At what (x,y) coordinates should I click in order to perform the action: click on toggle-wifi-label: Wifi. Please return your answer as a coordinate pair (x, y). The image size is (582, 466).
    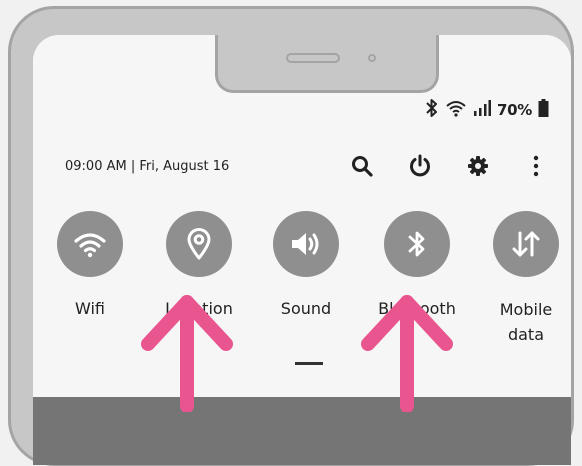
    Looking at the image, I should click on (90, 308).